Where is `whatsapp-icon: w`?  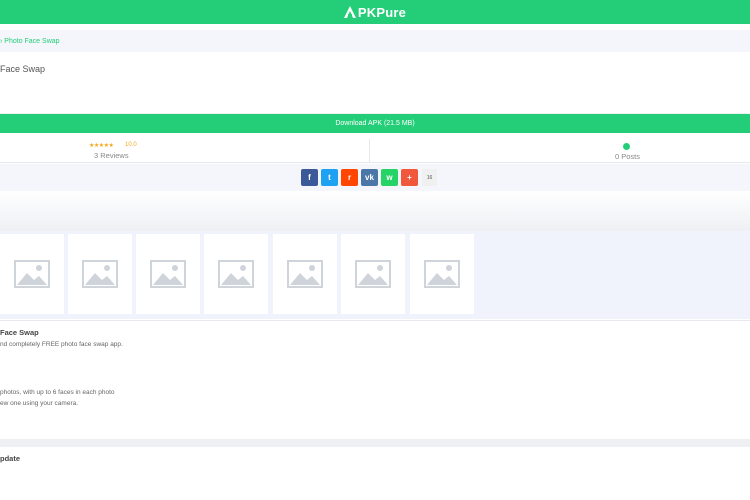 whatsapp-icon: w is located at coordinates (389, 177).